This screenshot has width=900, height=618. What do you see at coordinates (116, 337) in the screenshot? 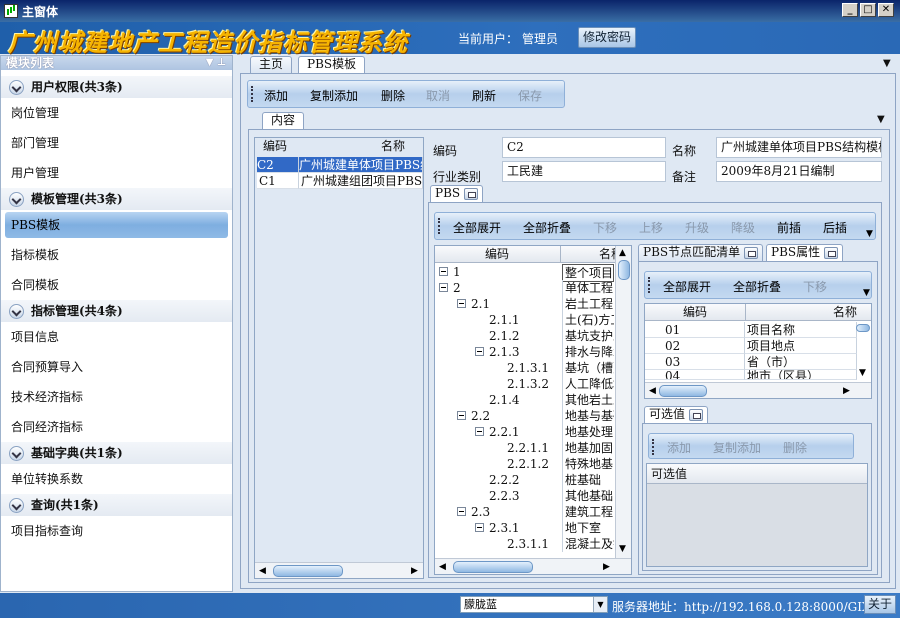
I see `sidebar-item-project-info: 项目信息` at bounding box center [116, 337].